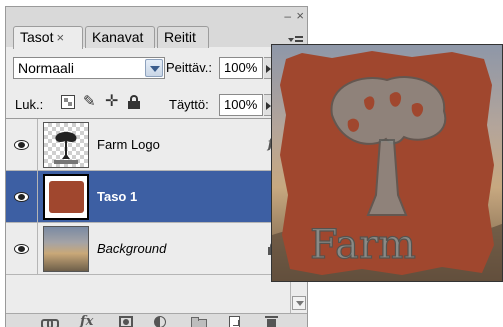 The image size is (503, 327). Describe the element at coordinates (134, 102) in the screenshot. I see `lock-all-icon` at that location.